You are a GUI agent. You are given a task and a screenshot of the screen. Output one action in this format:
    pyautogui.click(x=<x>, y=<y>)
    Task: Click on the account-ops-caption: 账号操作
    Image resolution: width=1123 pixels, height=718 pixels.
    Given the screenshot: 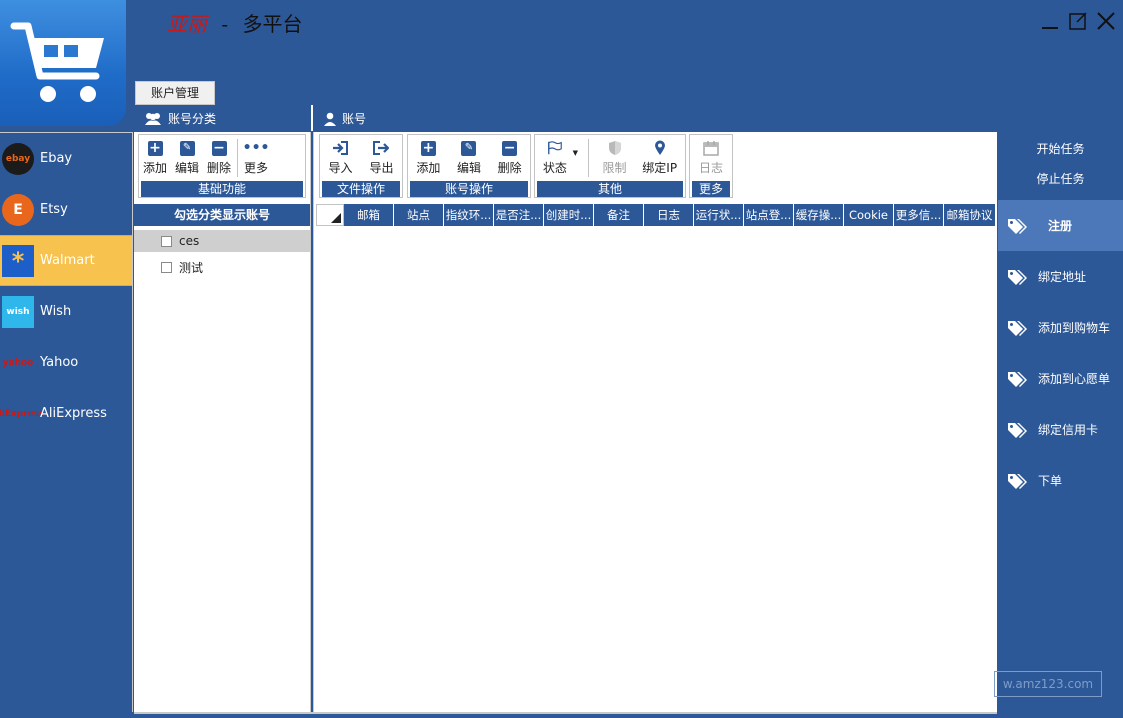 What is the action you would take?
    pyautogui.click(x=469, y=189)
    